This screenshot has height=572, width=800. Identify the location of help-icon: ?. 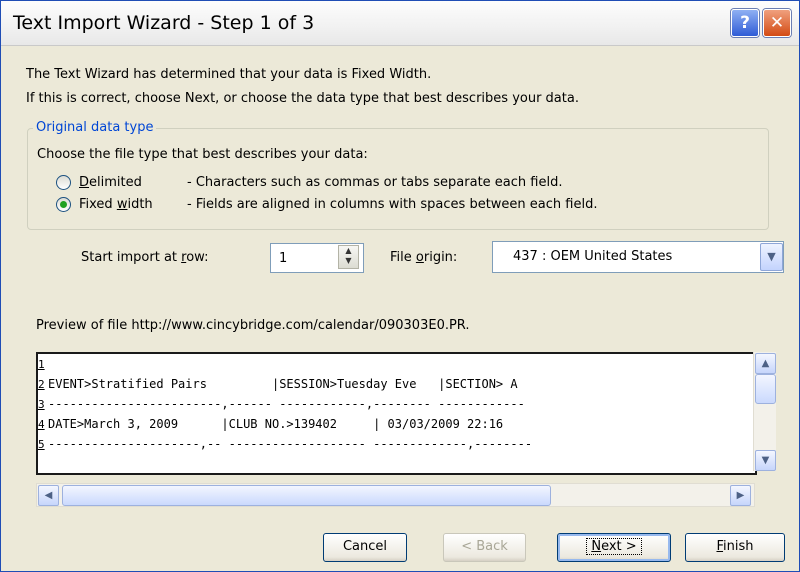
(745, 23).